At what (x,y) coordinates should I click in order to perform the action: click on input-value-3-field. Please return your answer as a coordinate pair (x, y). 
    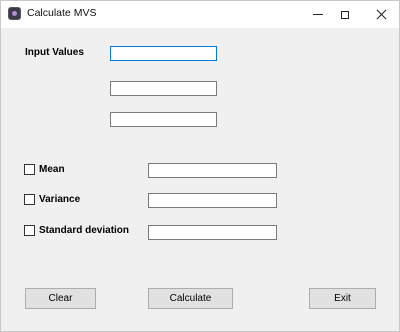
    Looking at the image, I should click on (163, 119).